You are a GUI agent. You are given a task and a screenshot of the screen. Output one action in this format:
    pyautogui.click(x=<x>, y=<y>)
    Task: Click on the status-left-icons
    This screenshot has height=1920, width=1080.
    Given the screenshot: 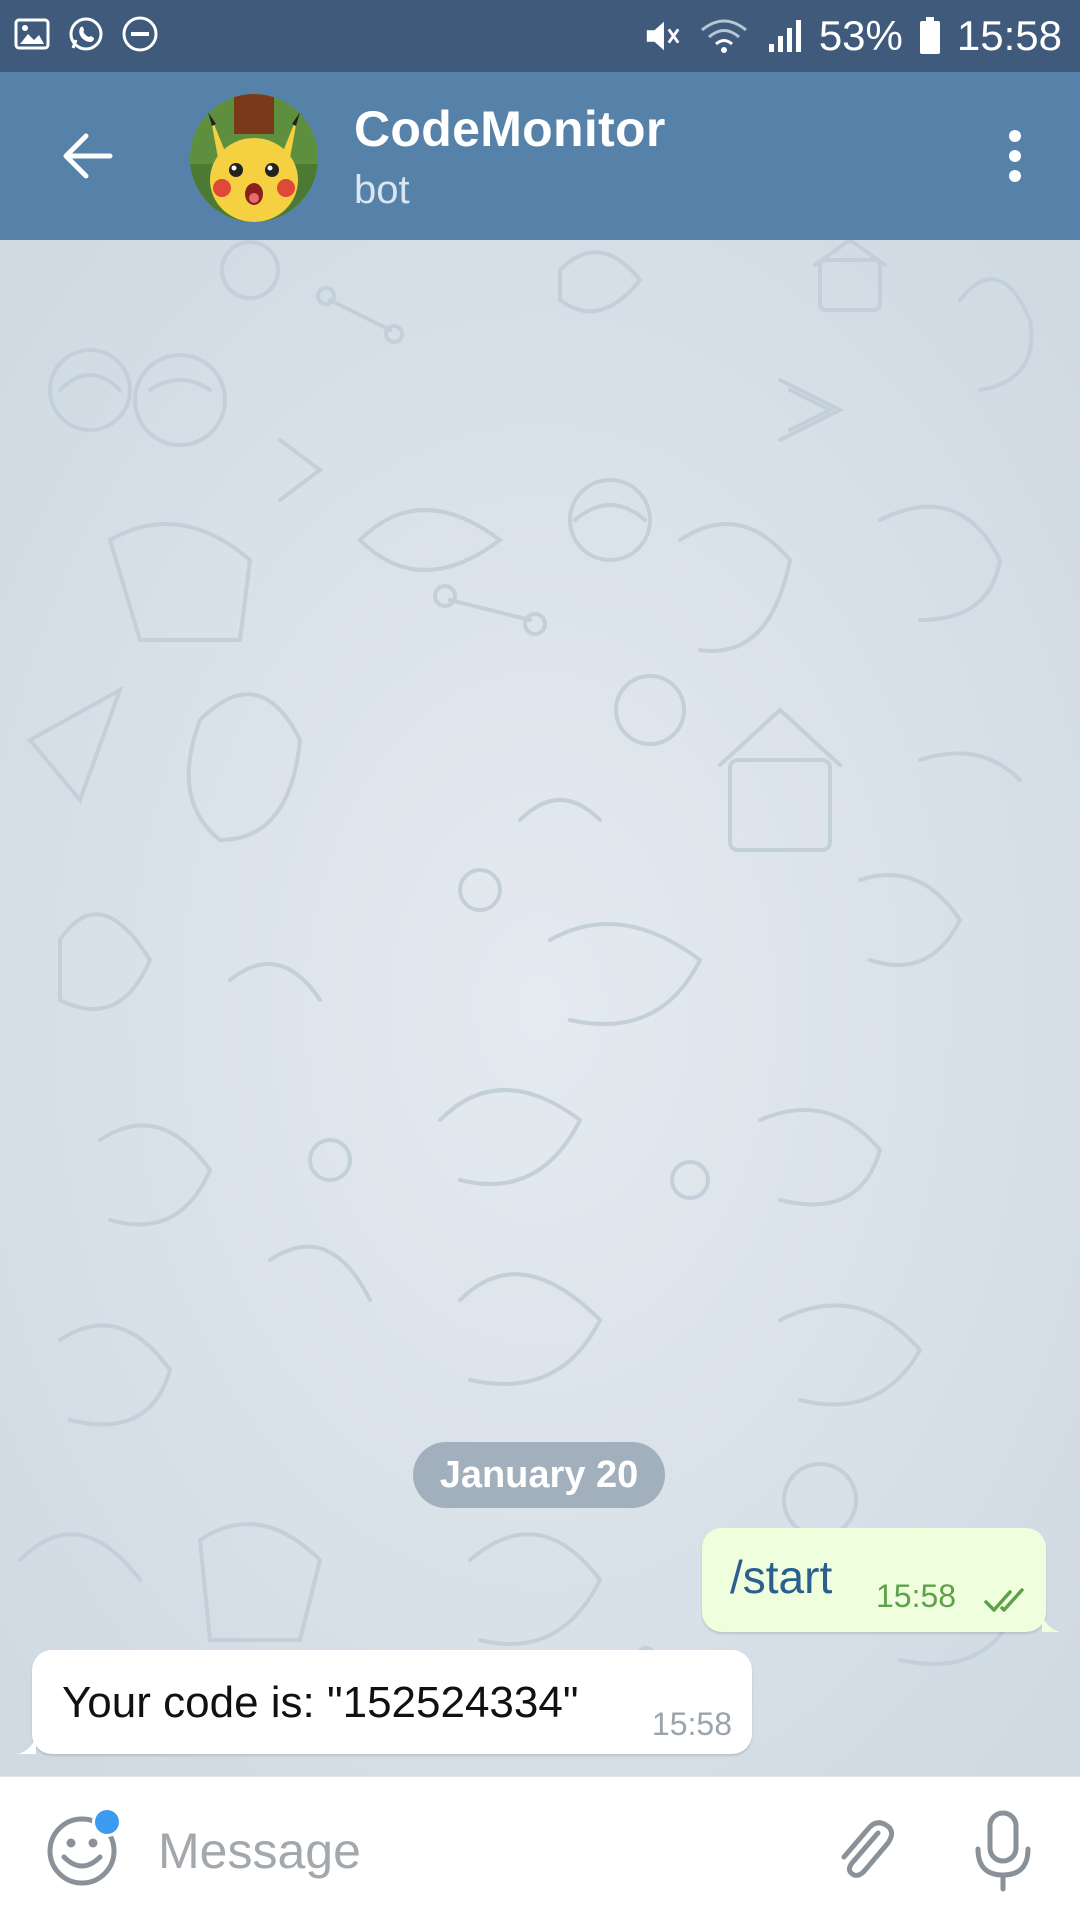 What is the action you would take?
    pyautogui.click(x=86, y=34)
    